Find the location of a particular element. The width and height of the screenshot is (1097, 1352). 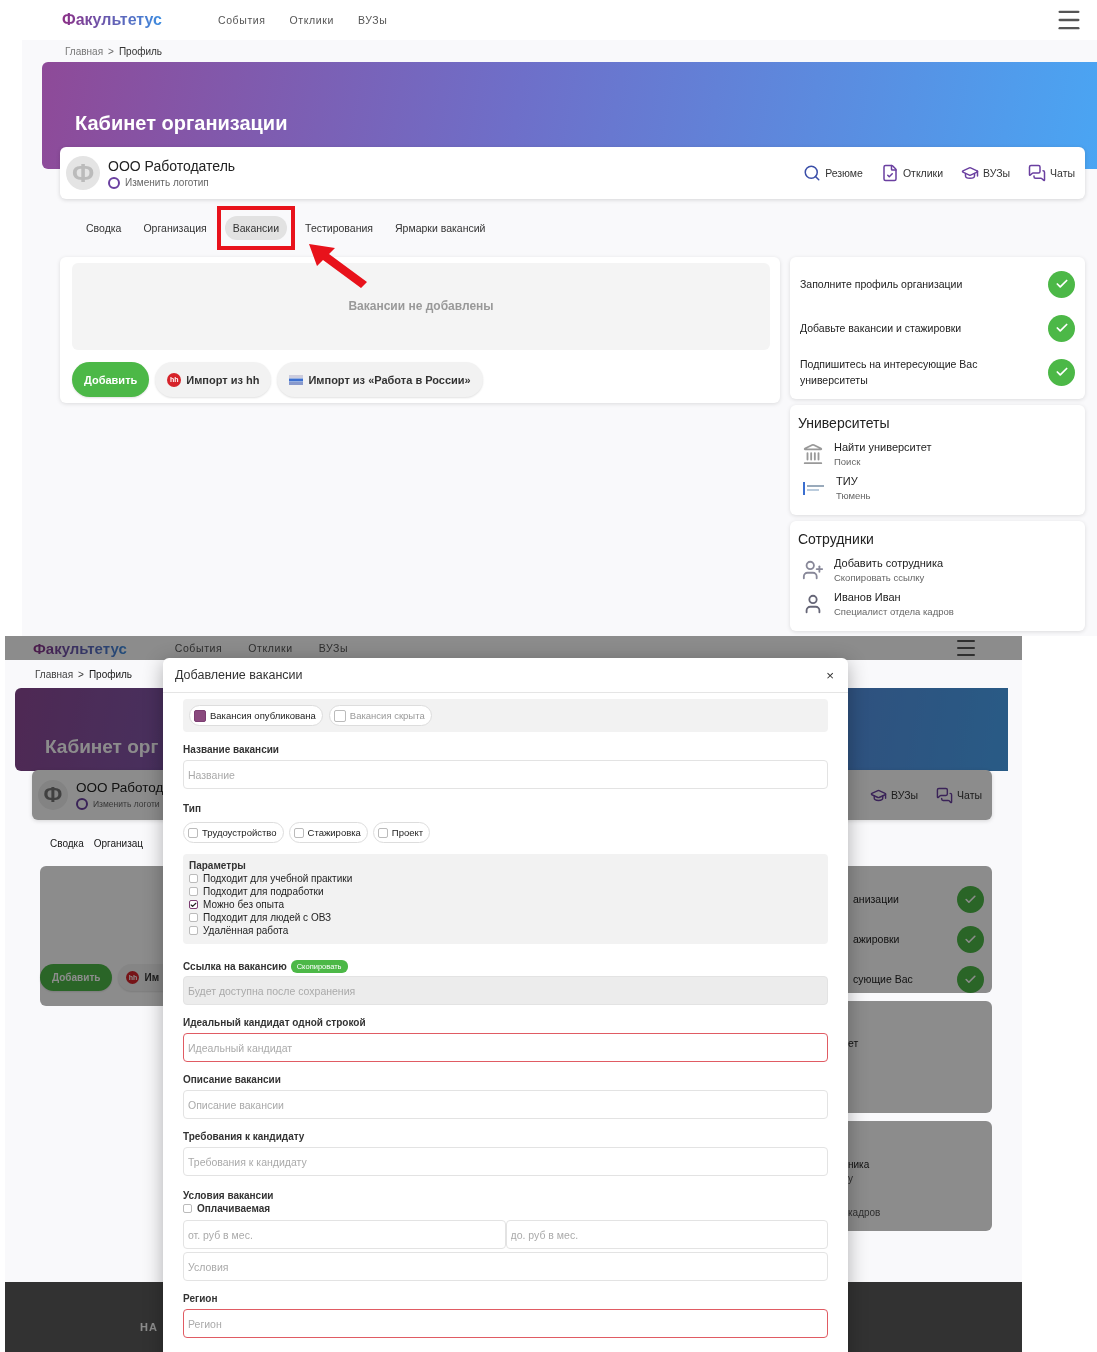

field-label: Идеальный кандидат одной строкой is located at coordinates (274, 1022).